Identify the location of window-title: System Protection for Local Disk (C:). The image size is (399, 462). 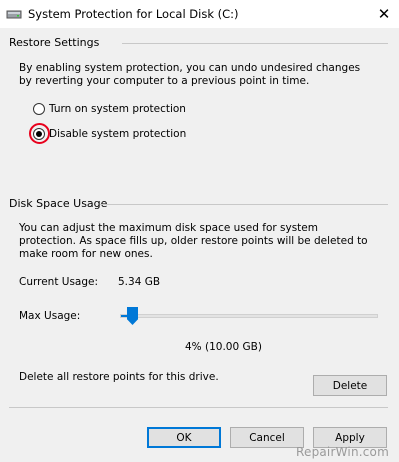
(133, 14).